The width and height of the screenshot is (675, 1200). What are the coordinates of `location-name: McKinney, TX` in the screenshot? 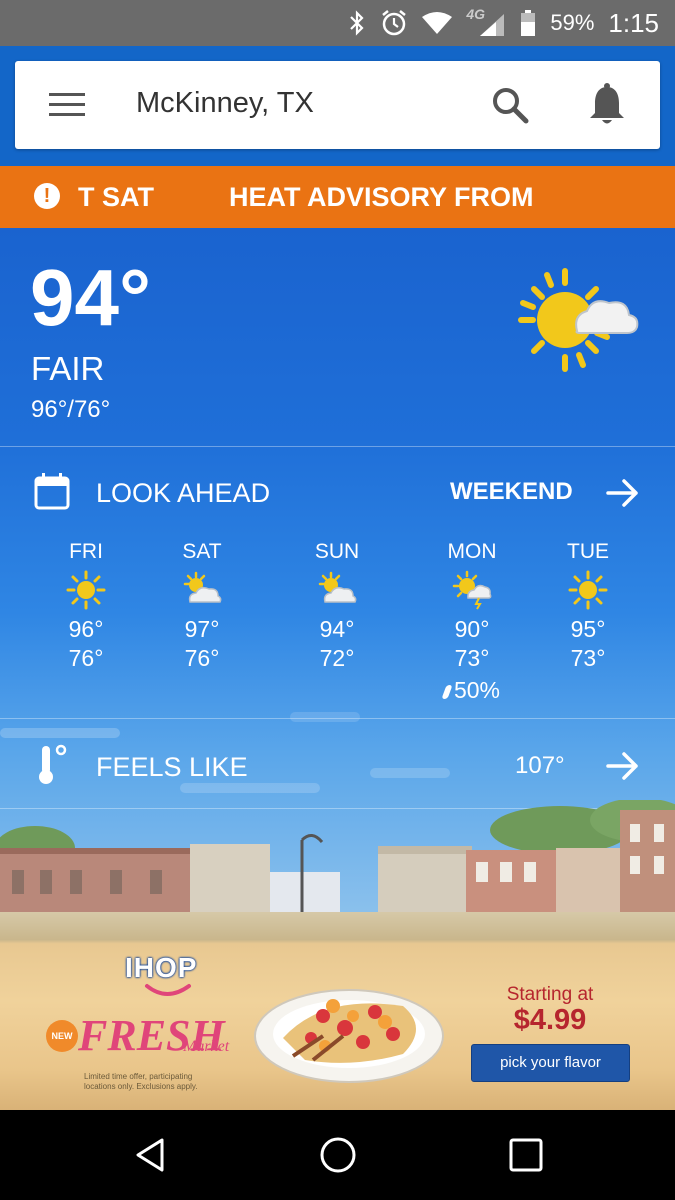 It's located at (225, 103).